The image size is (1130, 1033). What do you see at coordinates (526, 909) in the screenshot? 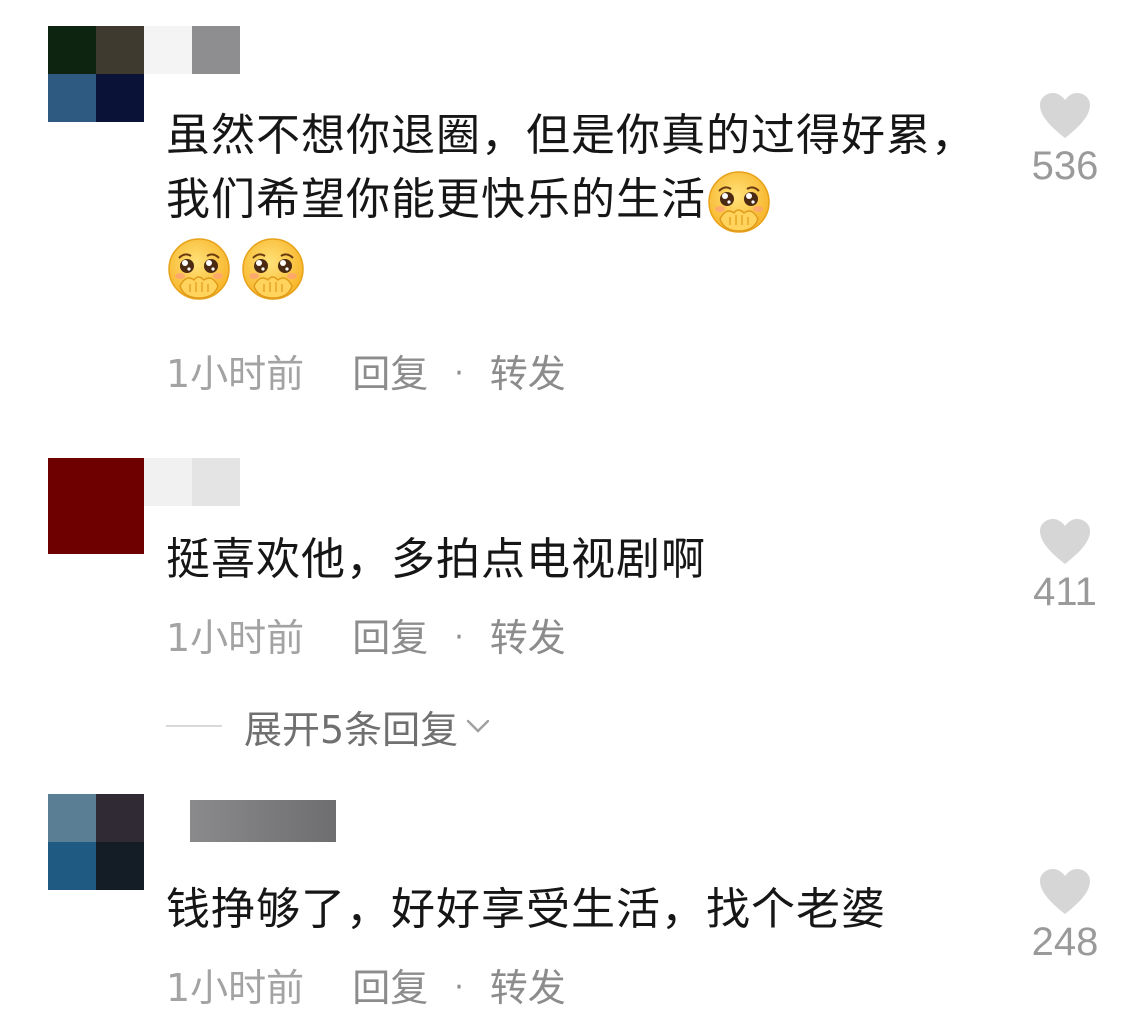
I see `comment-text: 钱挣够了，好好享受生活，找个老婆` at bounding box center [526, 909].